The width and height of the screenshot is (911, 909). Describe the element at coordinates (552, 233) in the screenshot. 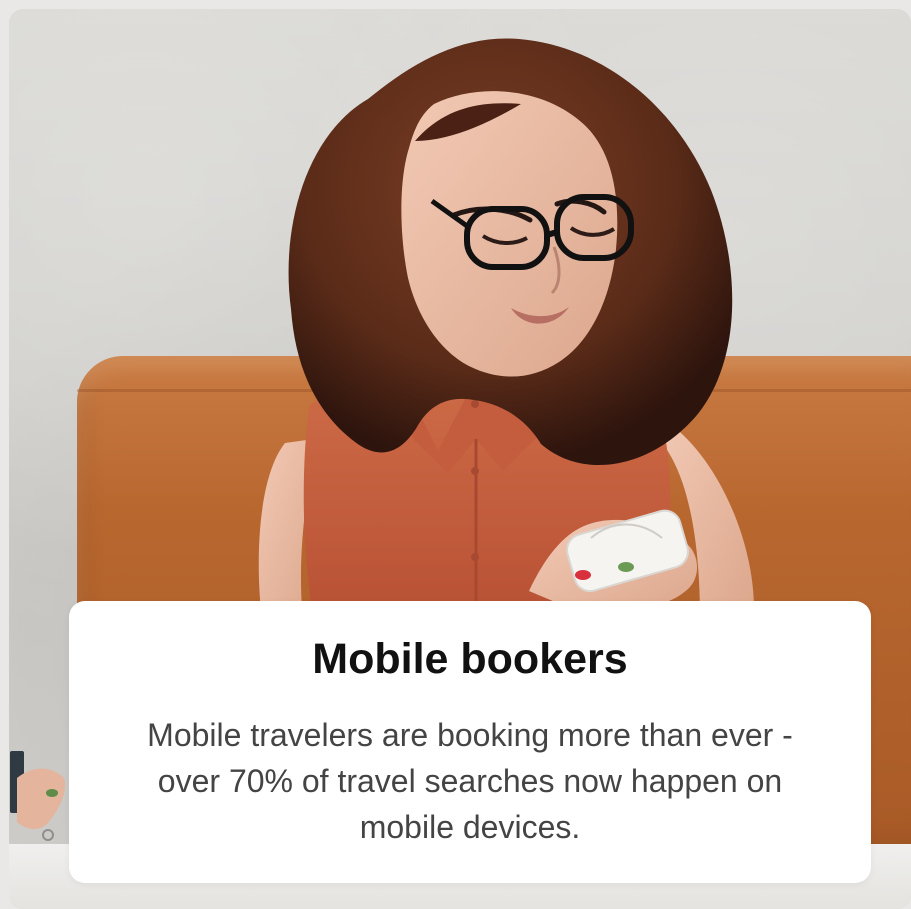

I see `glasses-bridge` at that location.